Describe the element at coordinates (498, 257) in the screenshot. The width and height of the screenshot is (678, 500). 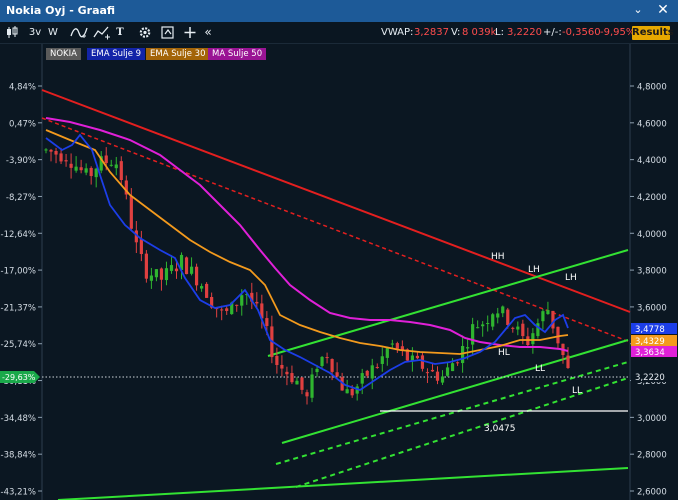
I see `annotation-label: HH` at that location.